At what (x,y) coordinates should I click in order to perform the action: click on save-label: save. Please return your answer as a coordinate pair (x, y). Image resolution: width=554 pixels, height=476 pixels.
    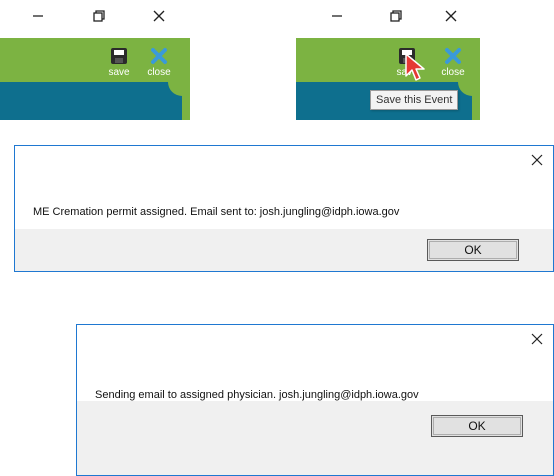
    Looking at the image, I should click on (119, 72).